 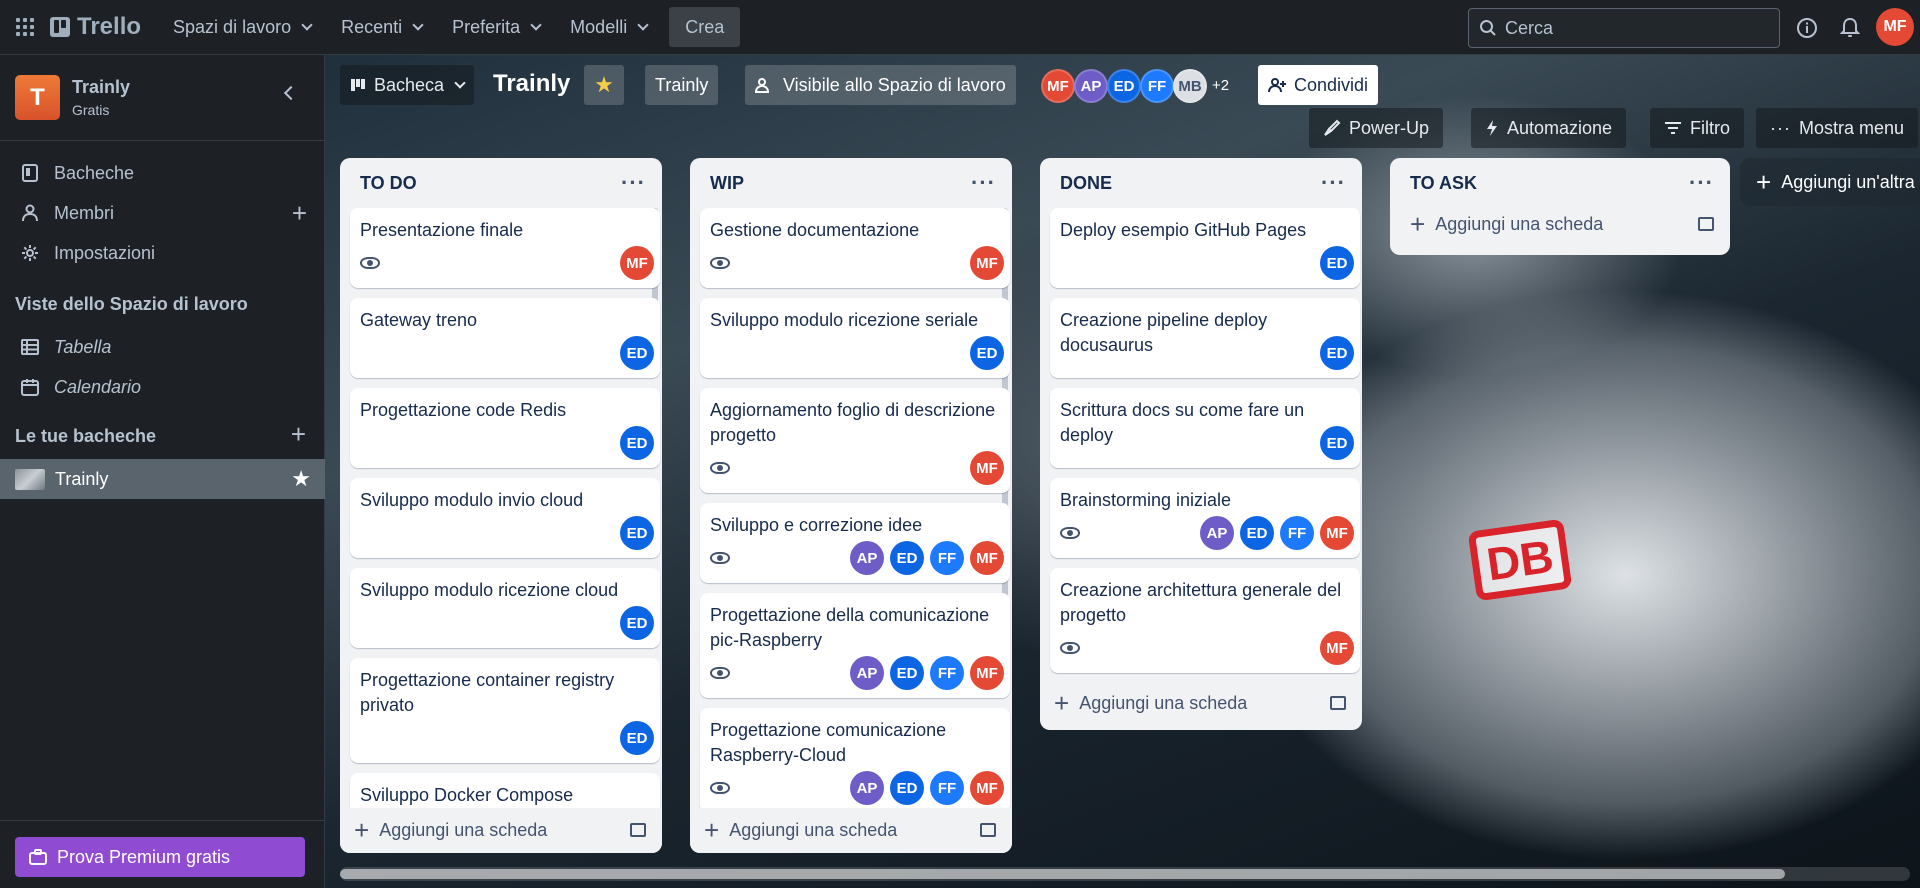 I want to click on nav-templates: Modelli, so click(x=608, y=27).